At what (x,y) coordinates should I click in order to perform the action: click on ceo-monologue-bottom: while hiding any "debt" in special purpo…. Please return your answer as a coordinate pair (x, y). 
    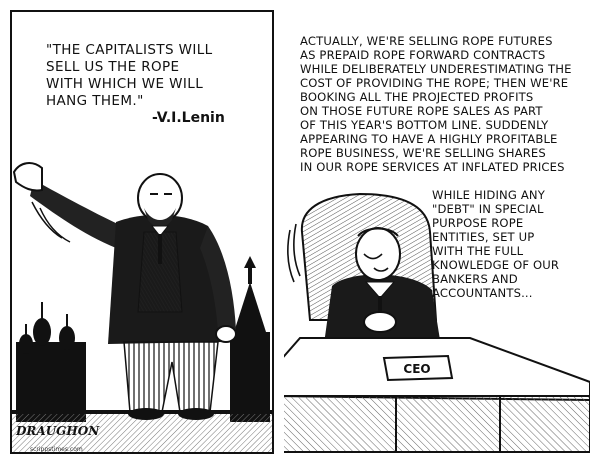
    Looking at the image, I should click on (496, 244).